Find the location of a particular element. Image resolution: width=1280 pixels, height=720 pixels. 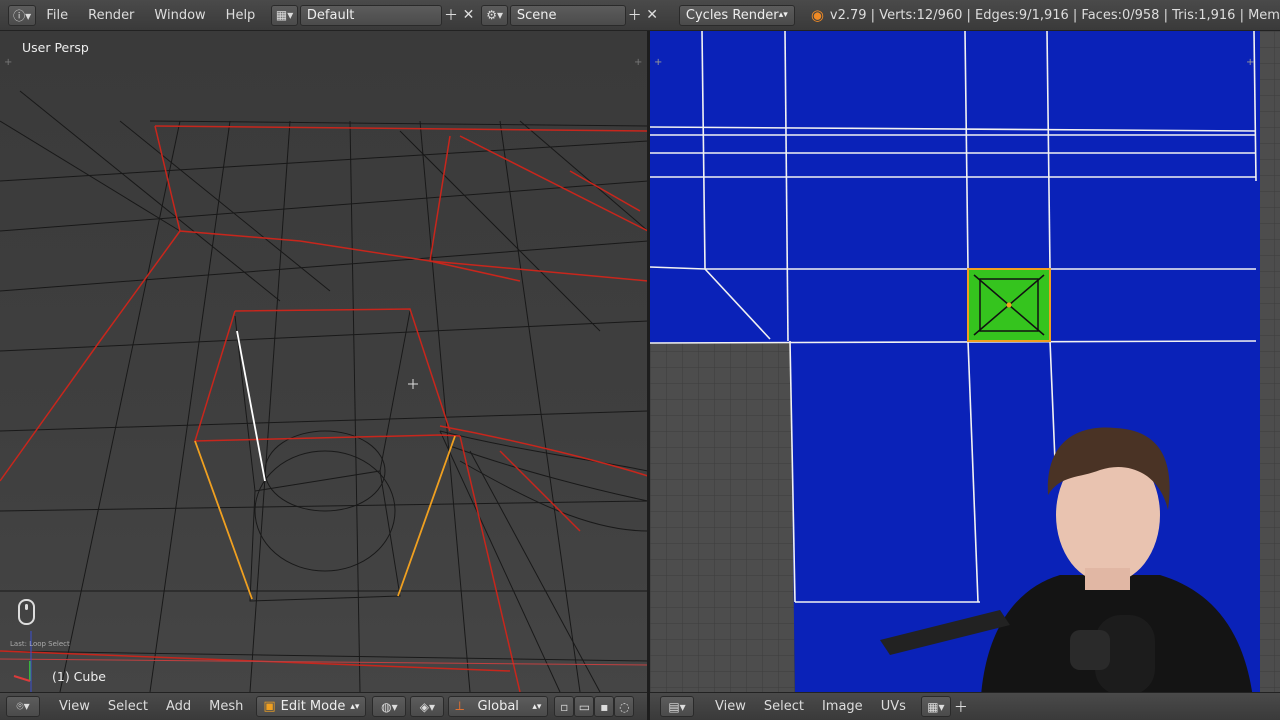

image-browse-icon: ▦▾ is located at coordinates (935, 706).